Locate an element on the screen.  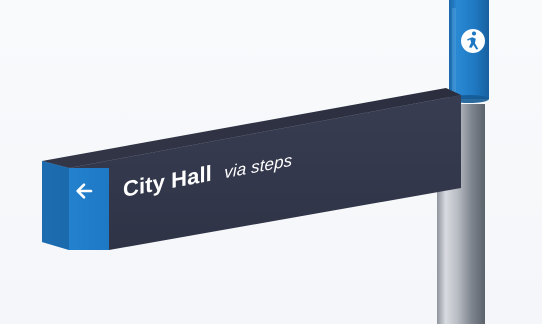
sign-end-side is located at coordinates (55, 205).